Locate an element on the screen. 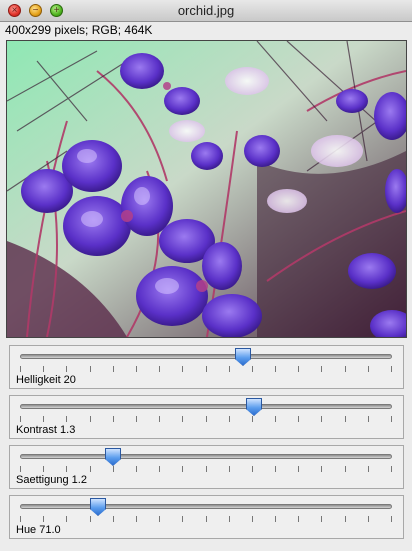  slider-label-kontrast: Kontrast 1.3 is located at coordinates (46, 430).